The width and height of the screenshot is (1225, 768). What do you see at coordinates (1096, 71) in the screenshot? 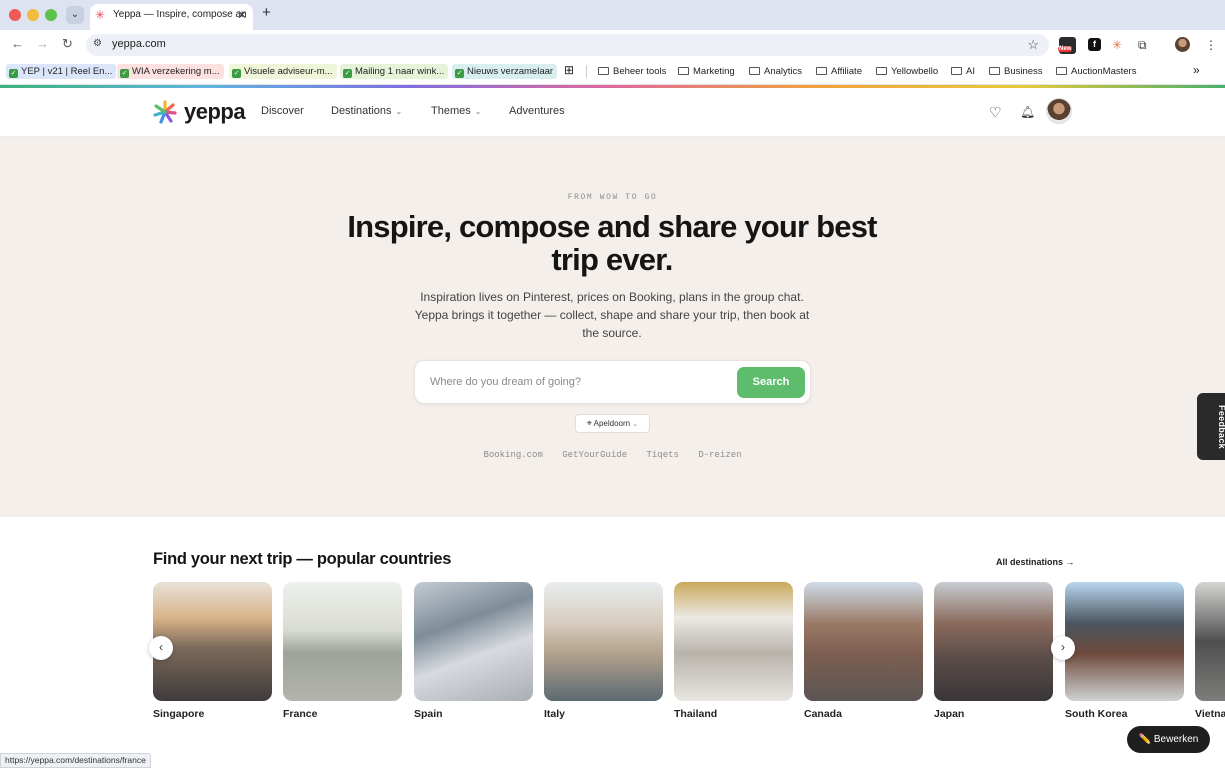
I see `bookmark-folder: AuctionMasters` at bounding box center [1096, 71].